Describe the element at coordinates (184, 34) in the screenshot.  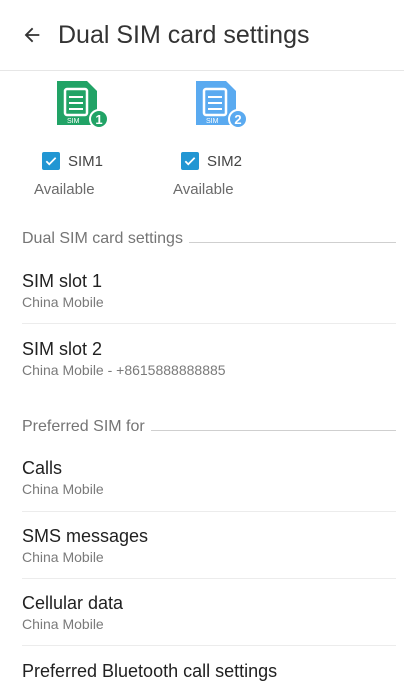
I see `page-title: Dual SIM card settings` at that location.